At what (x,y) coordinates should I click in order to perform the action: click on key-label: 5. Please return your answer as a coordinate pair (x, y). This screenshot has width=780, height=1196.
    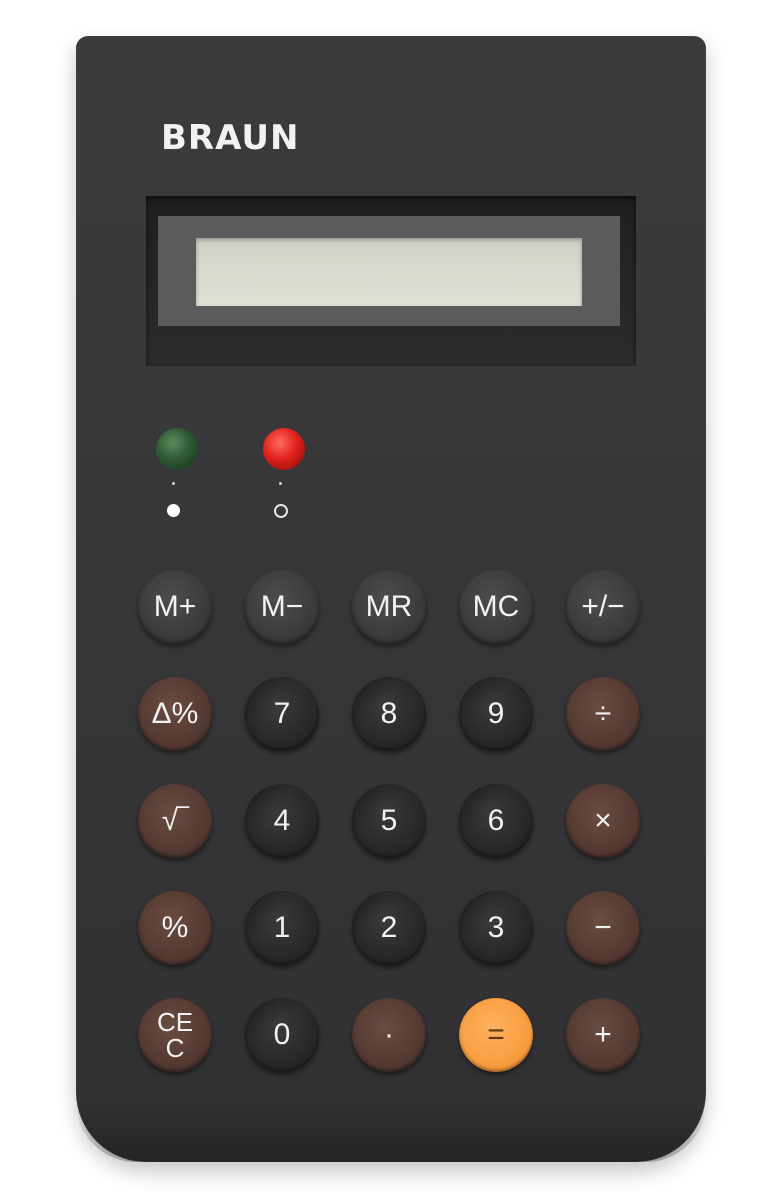
    Looking at the image, I should click on (389, 820).